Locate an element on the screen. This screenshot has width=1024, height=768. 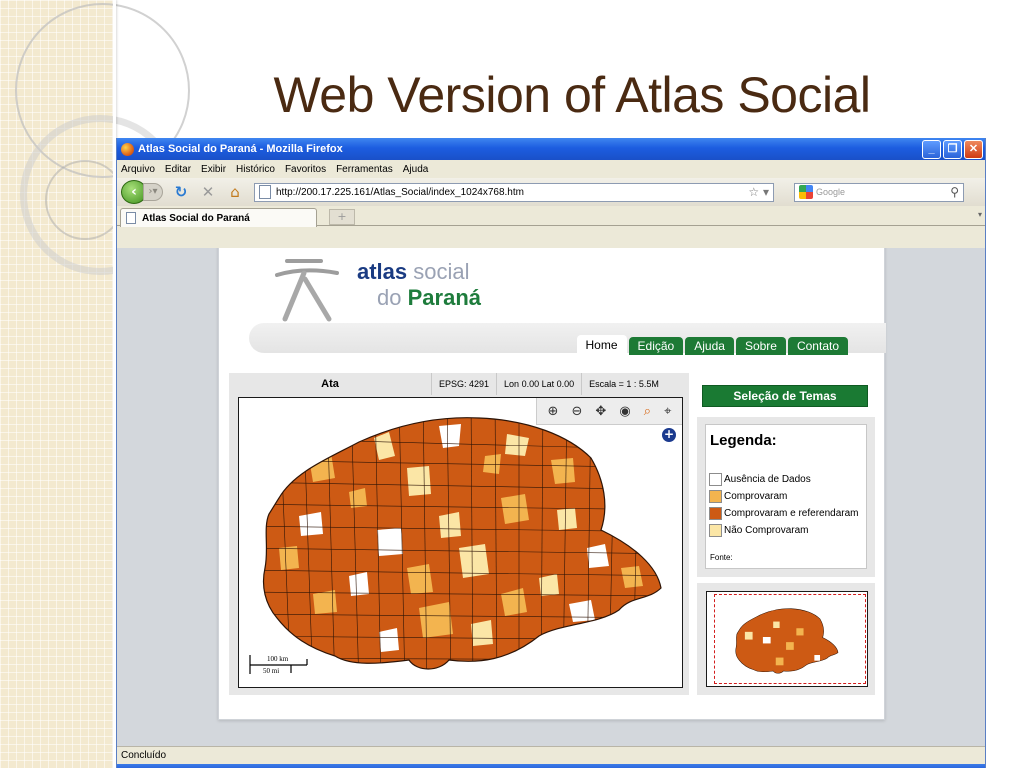
menu-historico: Histórico is located at coordinates (255, 169).